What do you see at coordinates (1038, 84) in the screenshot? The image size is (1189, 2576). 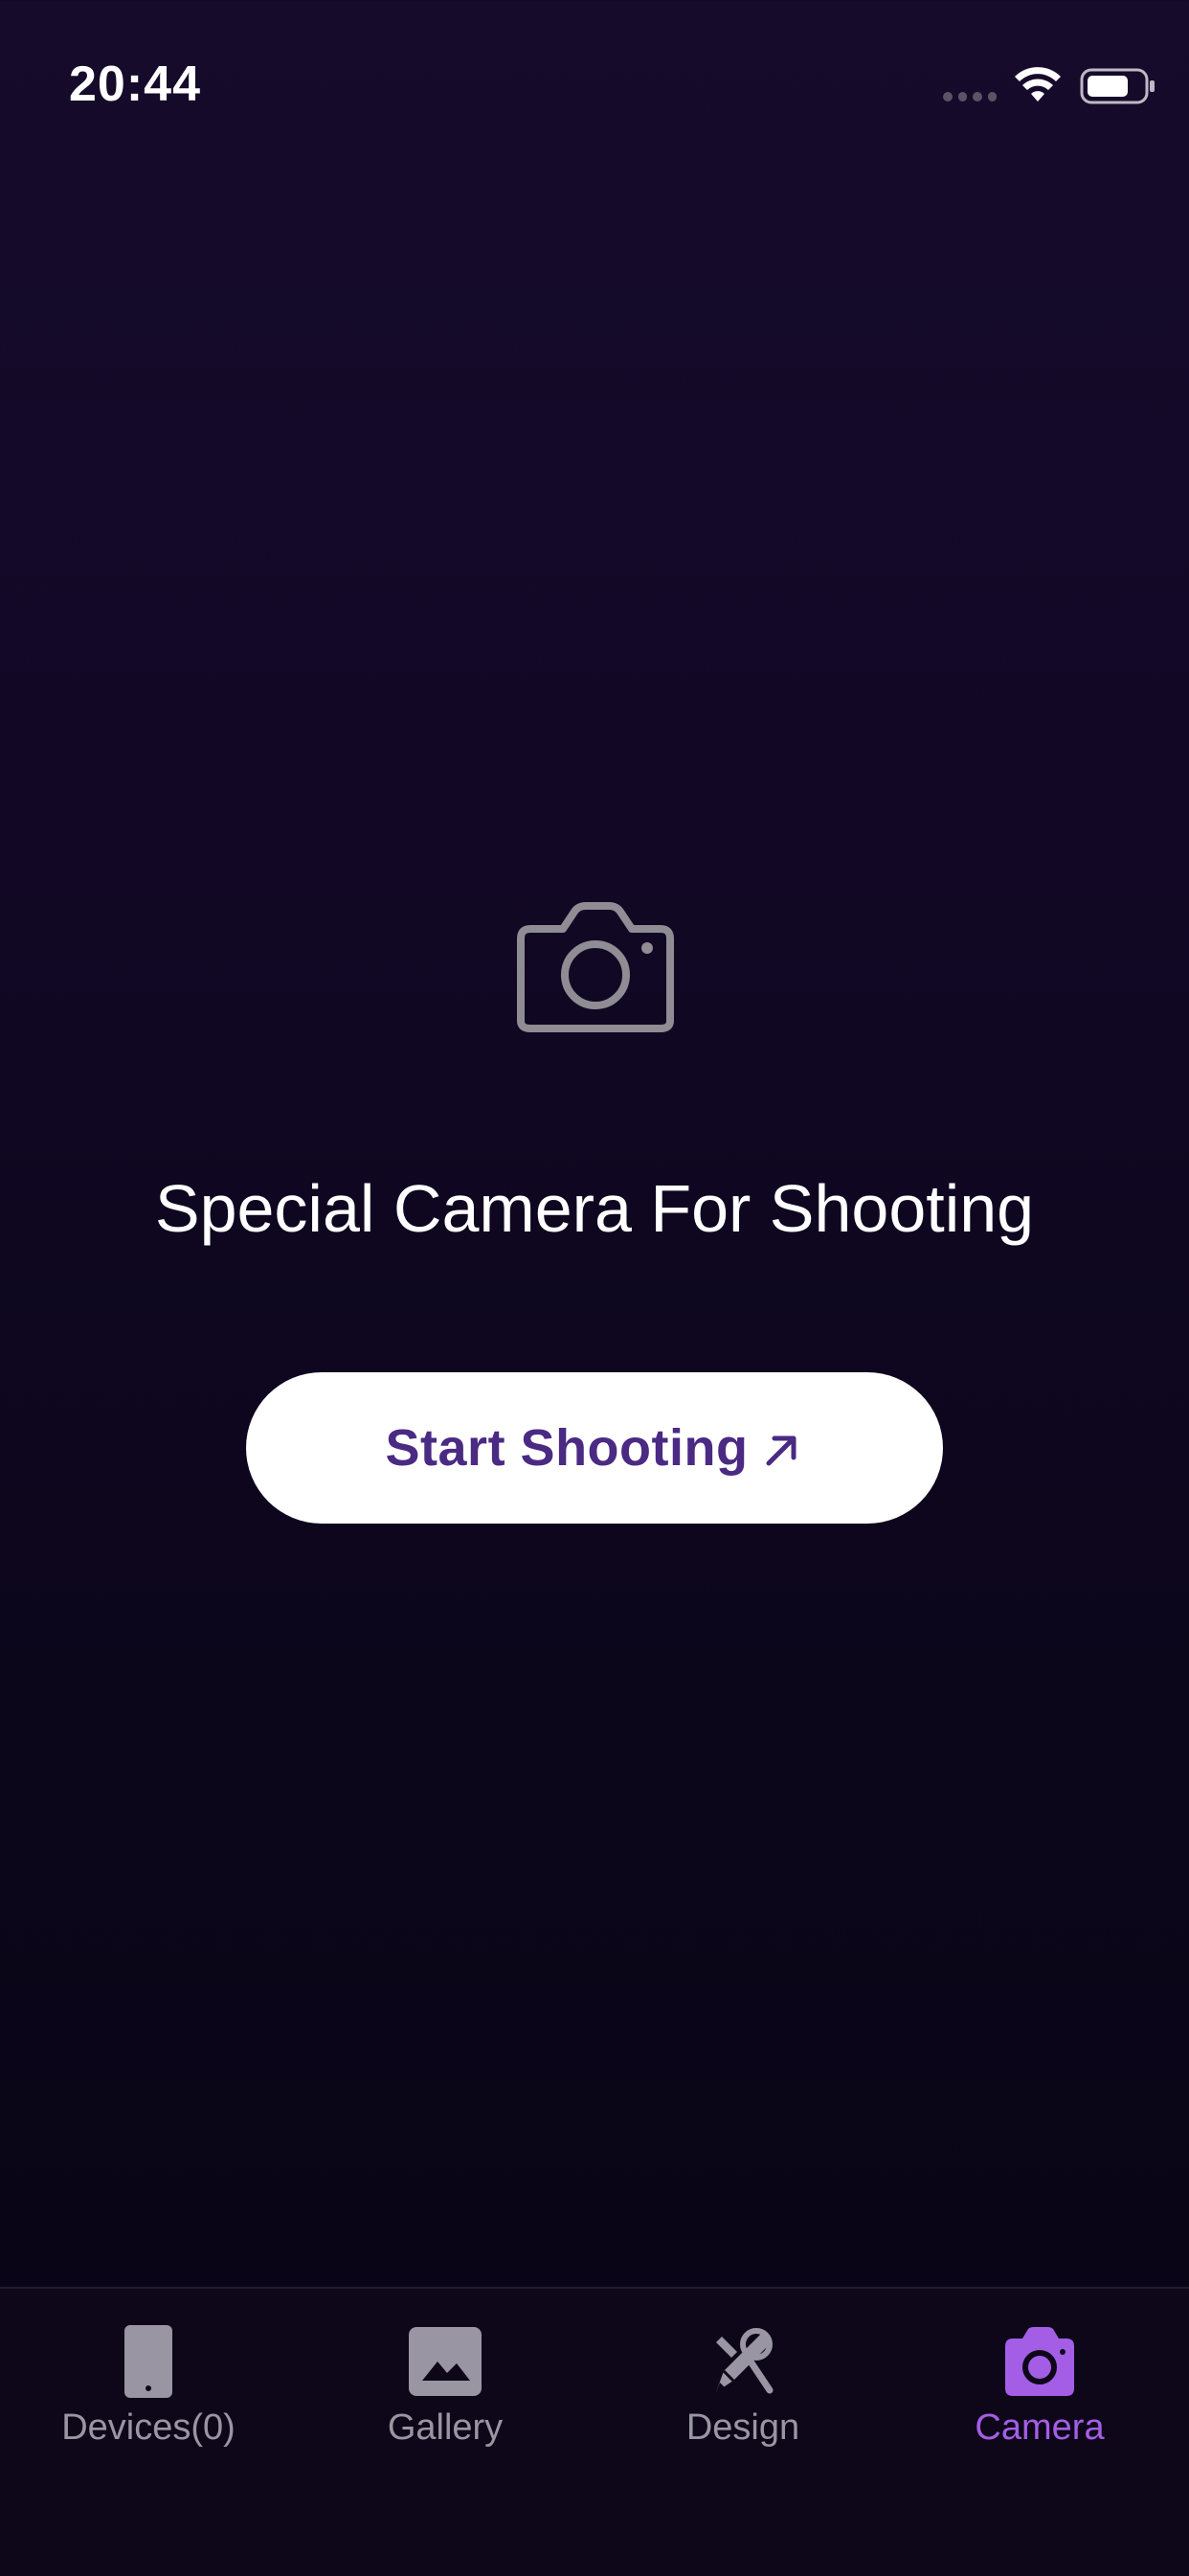 I see `wifi-icon` at bounding box center [1038, 84].